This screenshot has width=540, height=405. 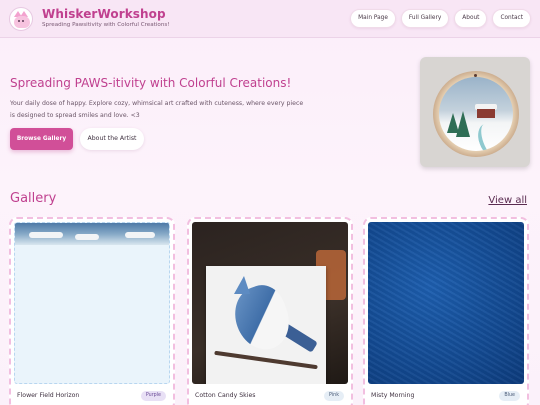 What do you see at coordinates (486, 113) in the screenshot?
I see `cabin` at bounding box center [486, 113].